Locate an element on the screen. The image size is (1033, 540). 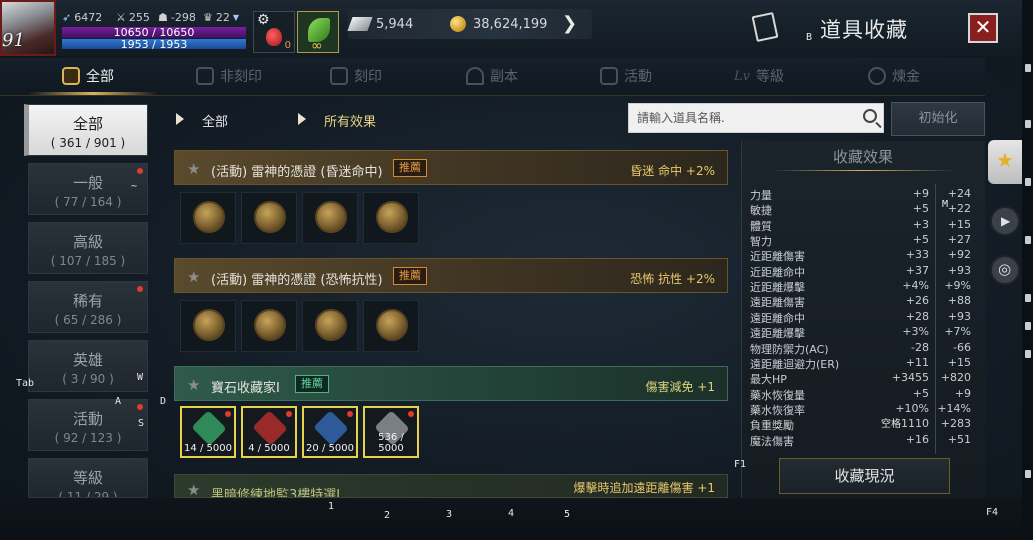
reset-button: 初始化 is located at coordinates (938, 119).